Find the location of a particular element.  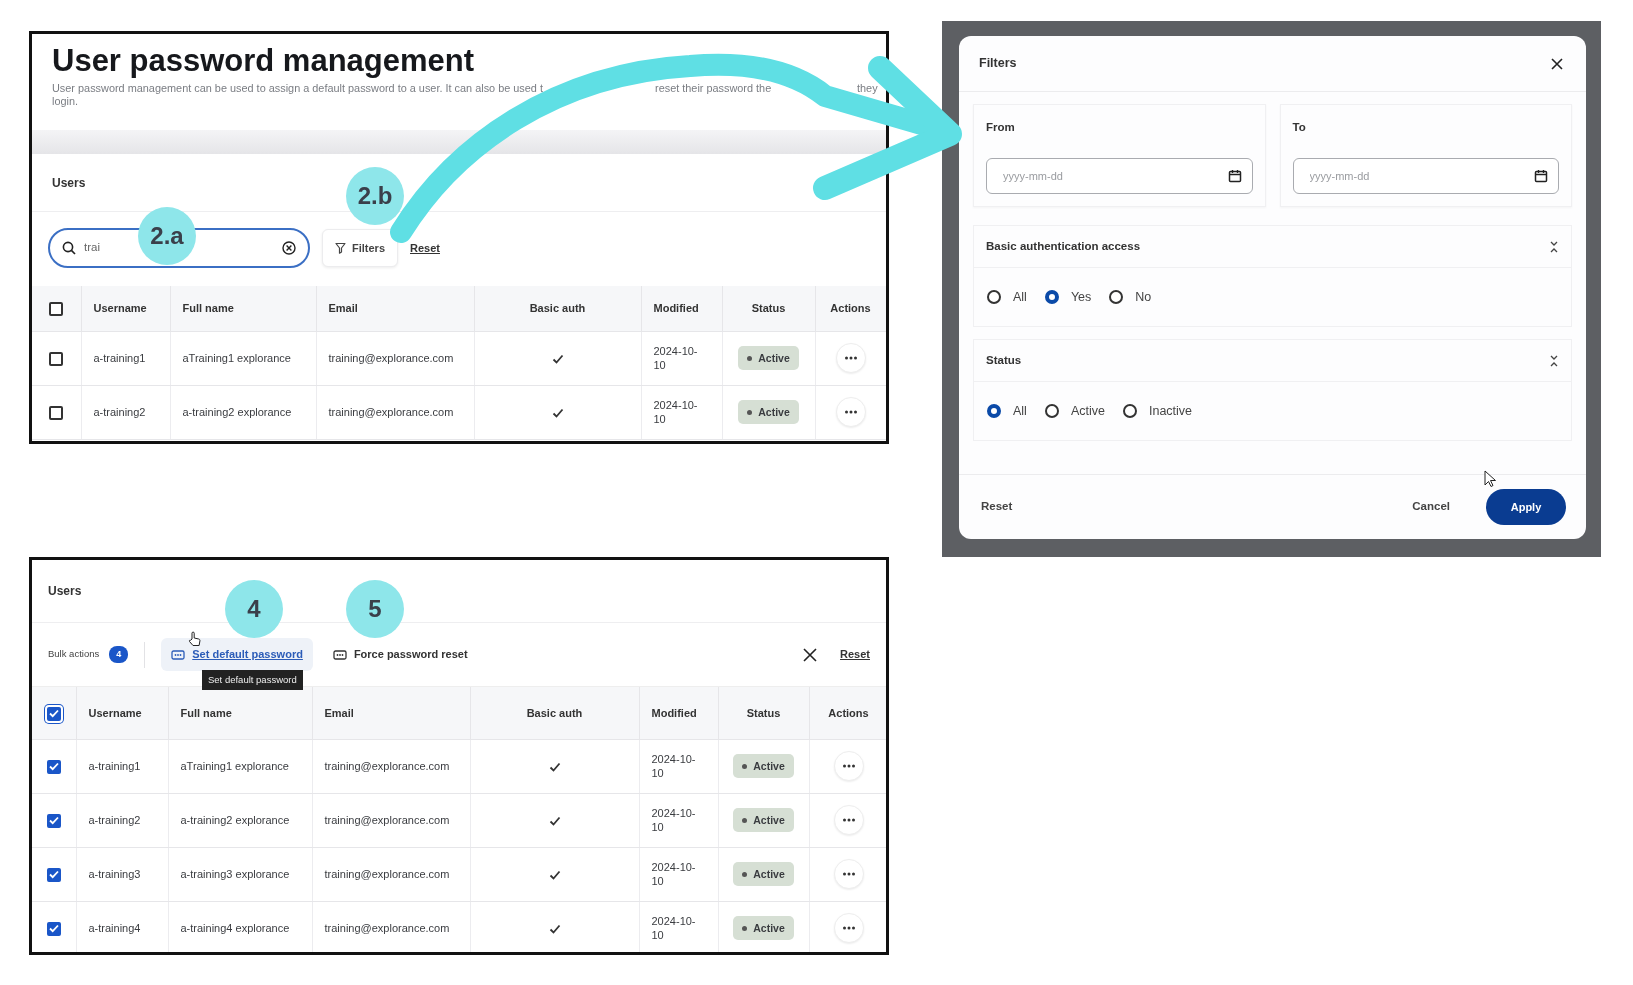

callout-badge: 2.a is located at coordinates (167, 236).